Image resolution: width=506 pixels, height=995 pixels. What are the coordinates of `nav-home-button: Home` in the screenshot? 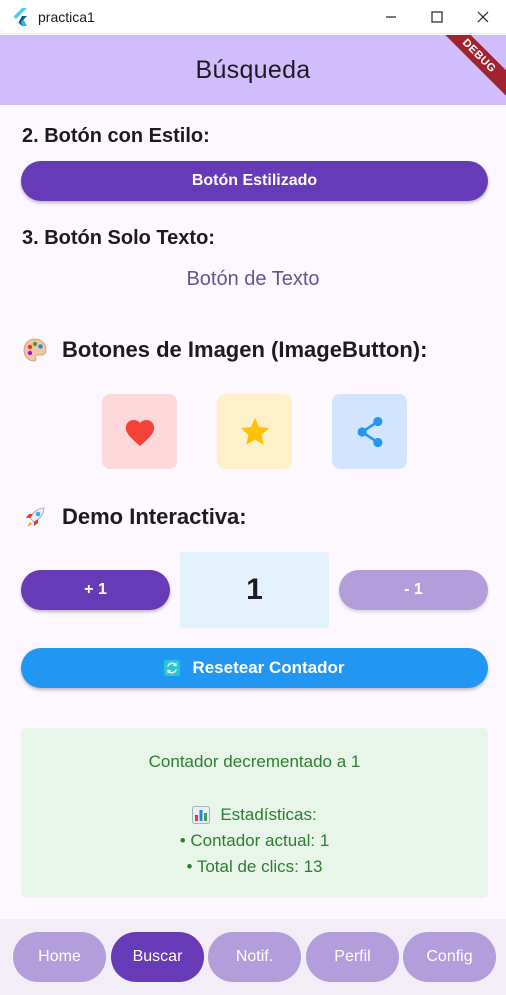 It's located at (59, 957).